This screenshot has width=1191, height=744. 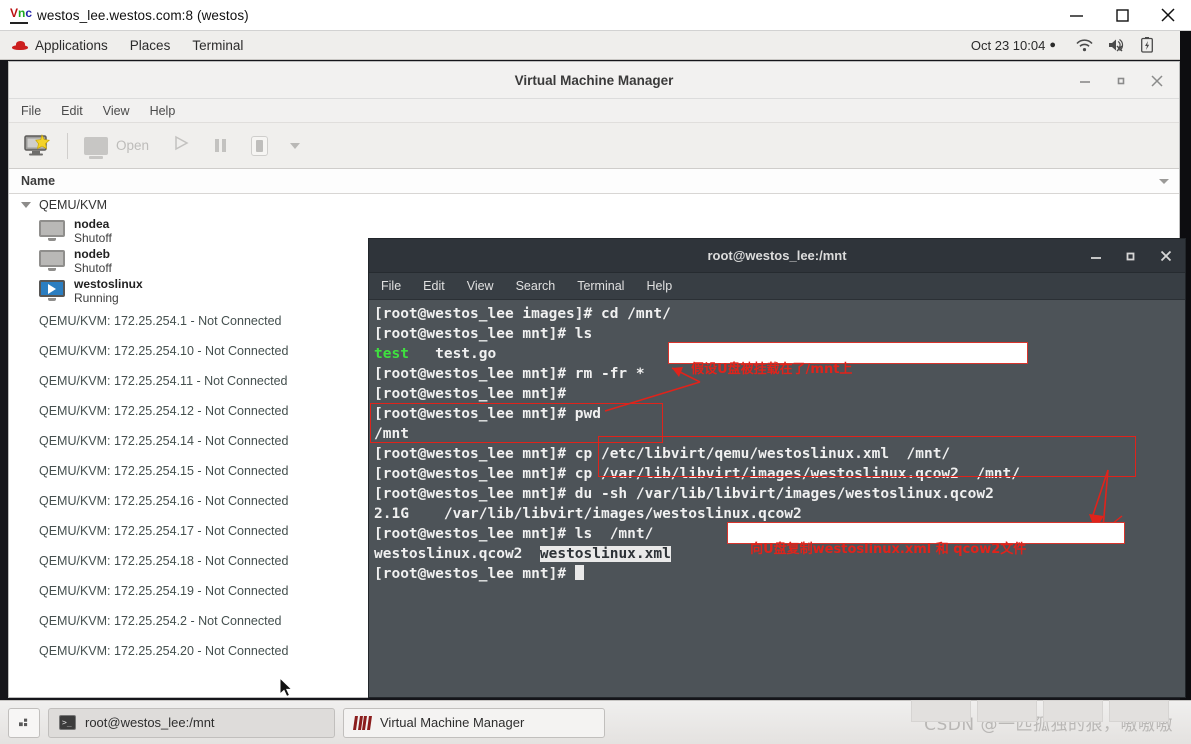 I want to click on vm-name: nodeb, so click(x=92, y=253).